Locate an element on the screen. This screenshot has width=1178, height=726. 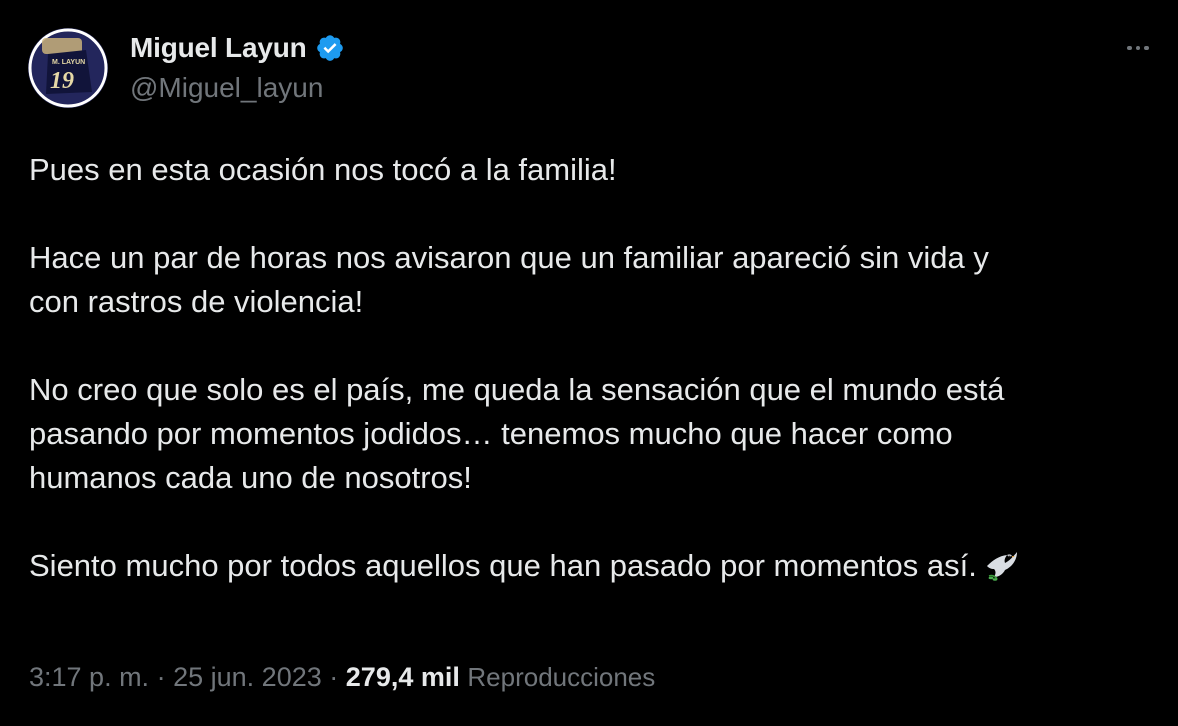
views-label: Reproducciones is located at coordinates (561, 677).